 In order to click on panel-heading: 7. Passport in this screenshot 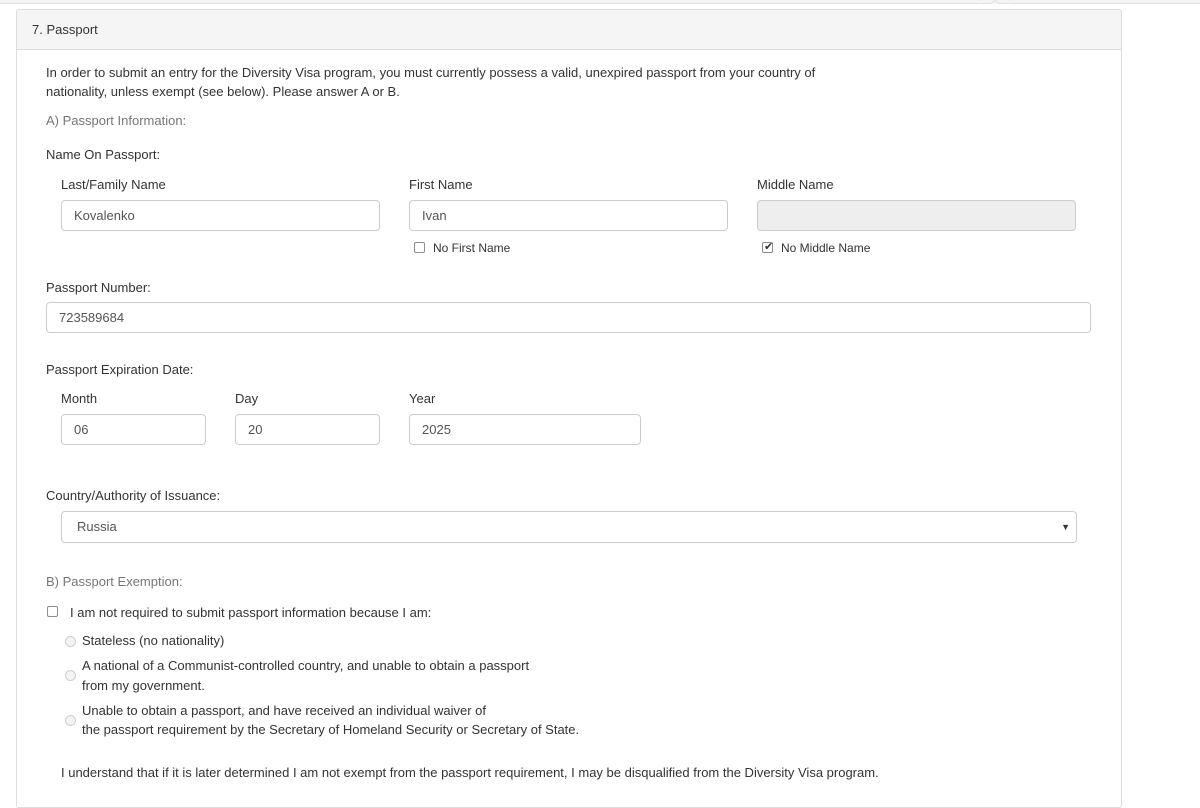, I will do `click(569, 30)`.